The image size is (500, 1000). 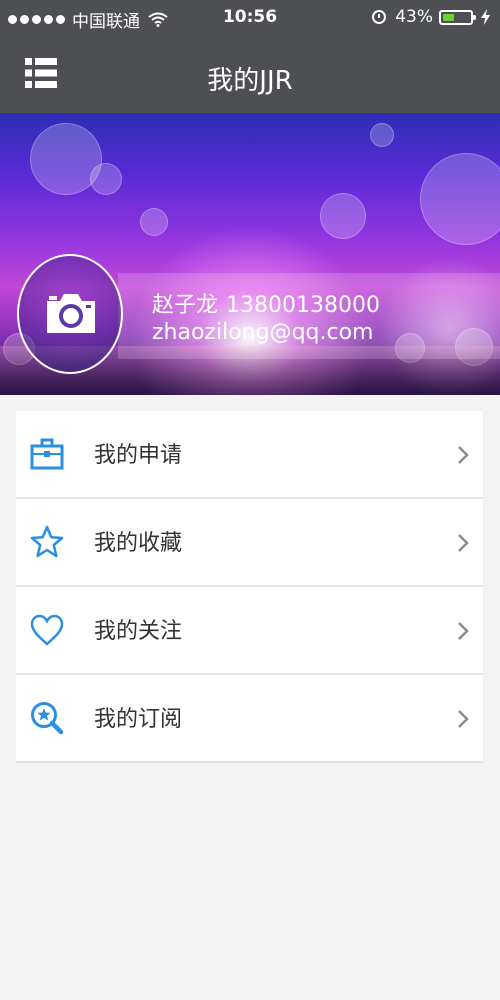 I want to click on battery-fill, so click(x=448, y=17).